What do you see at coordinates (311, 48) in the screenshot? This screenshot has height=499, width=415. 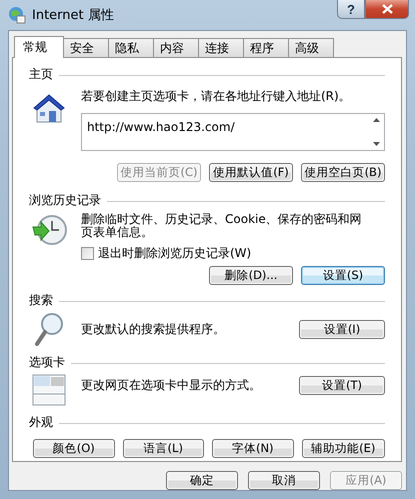 I see `tab: 高级` at bounding box center [311, 48].